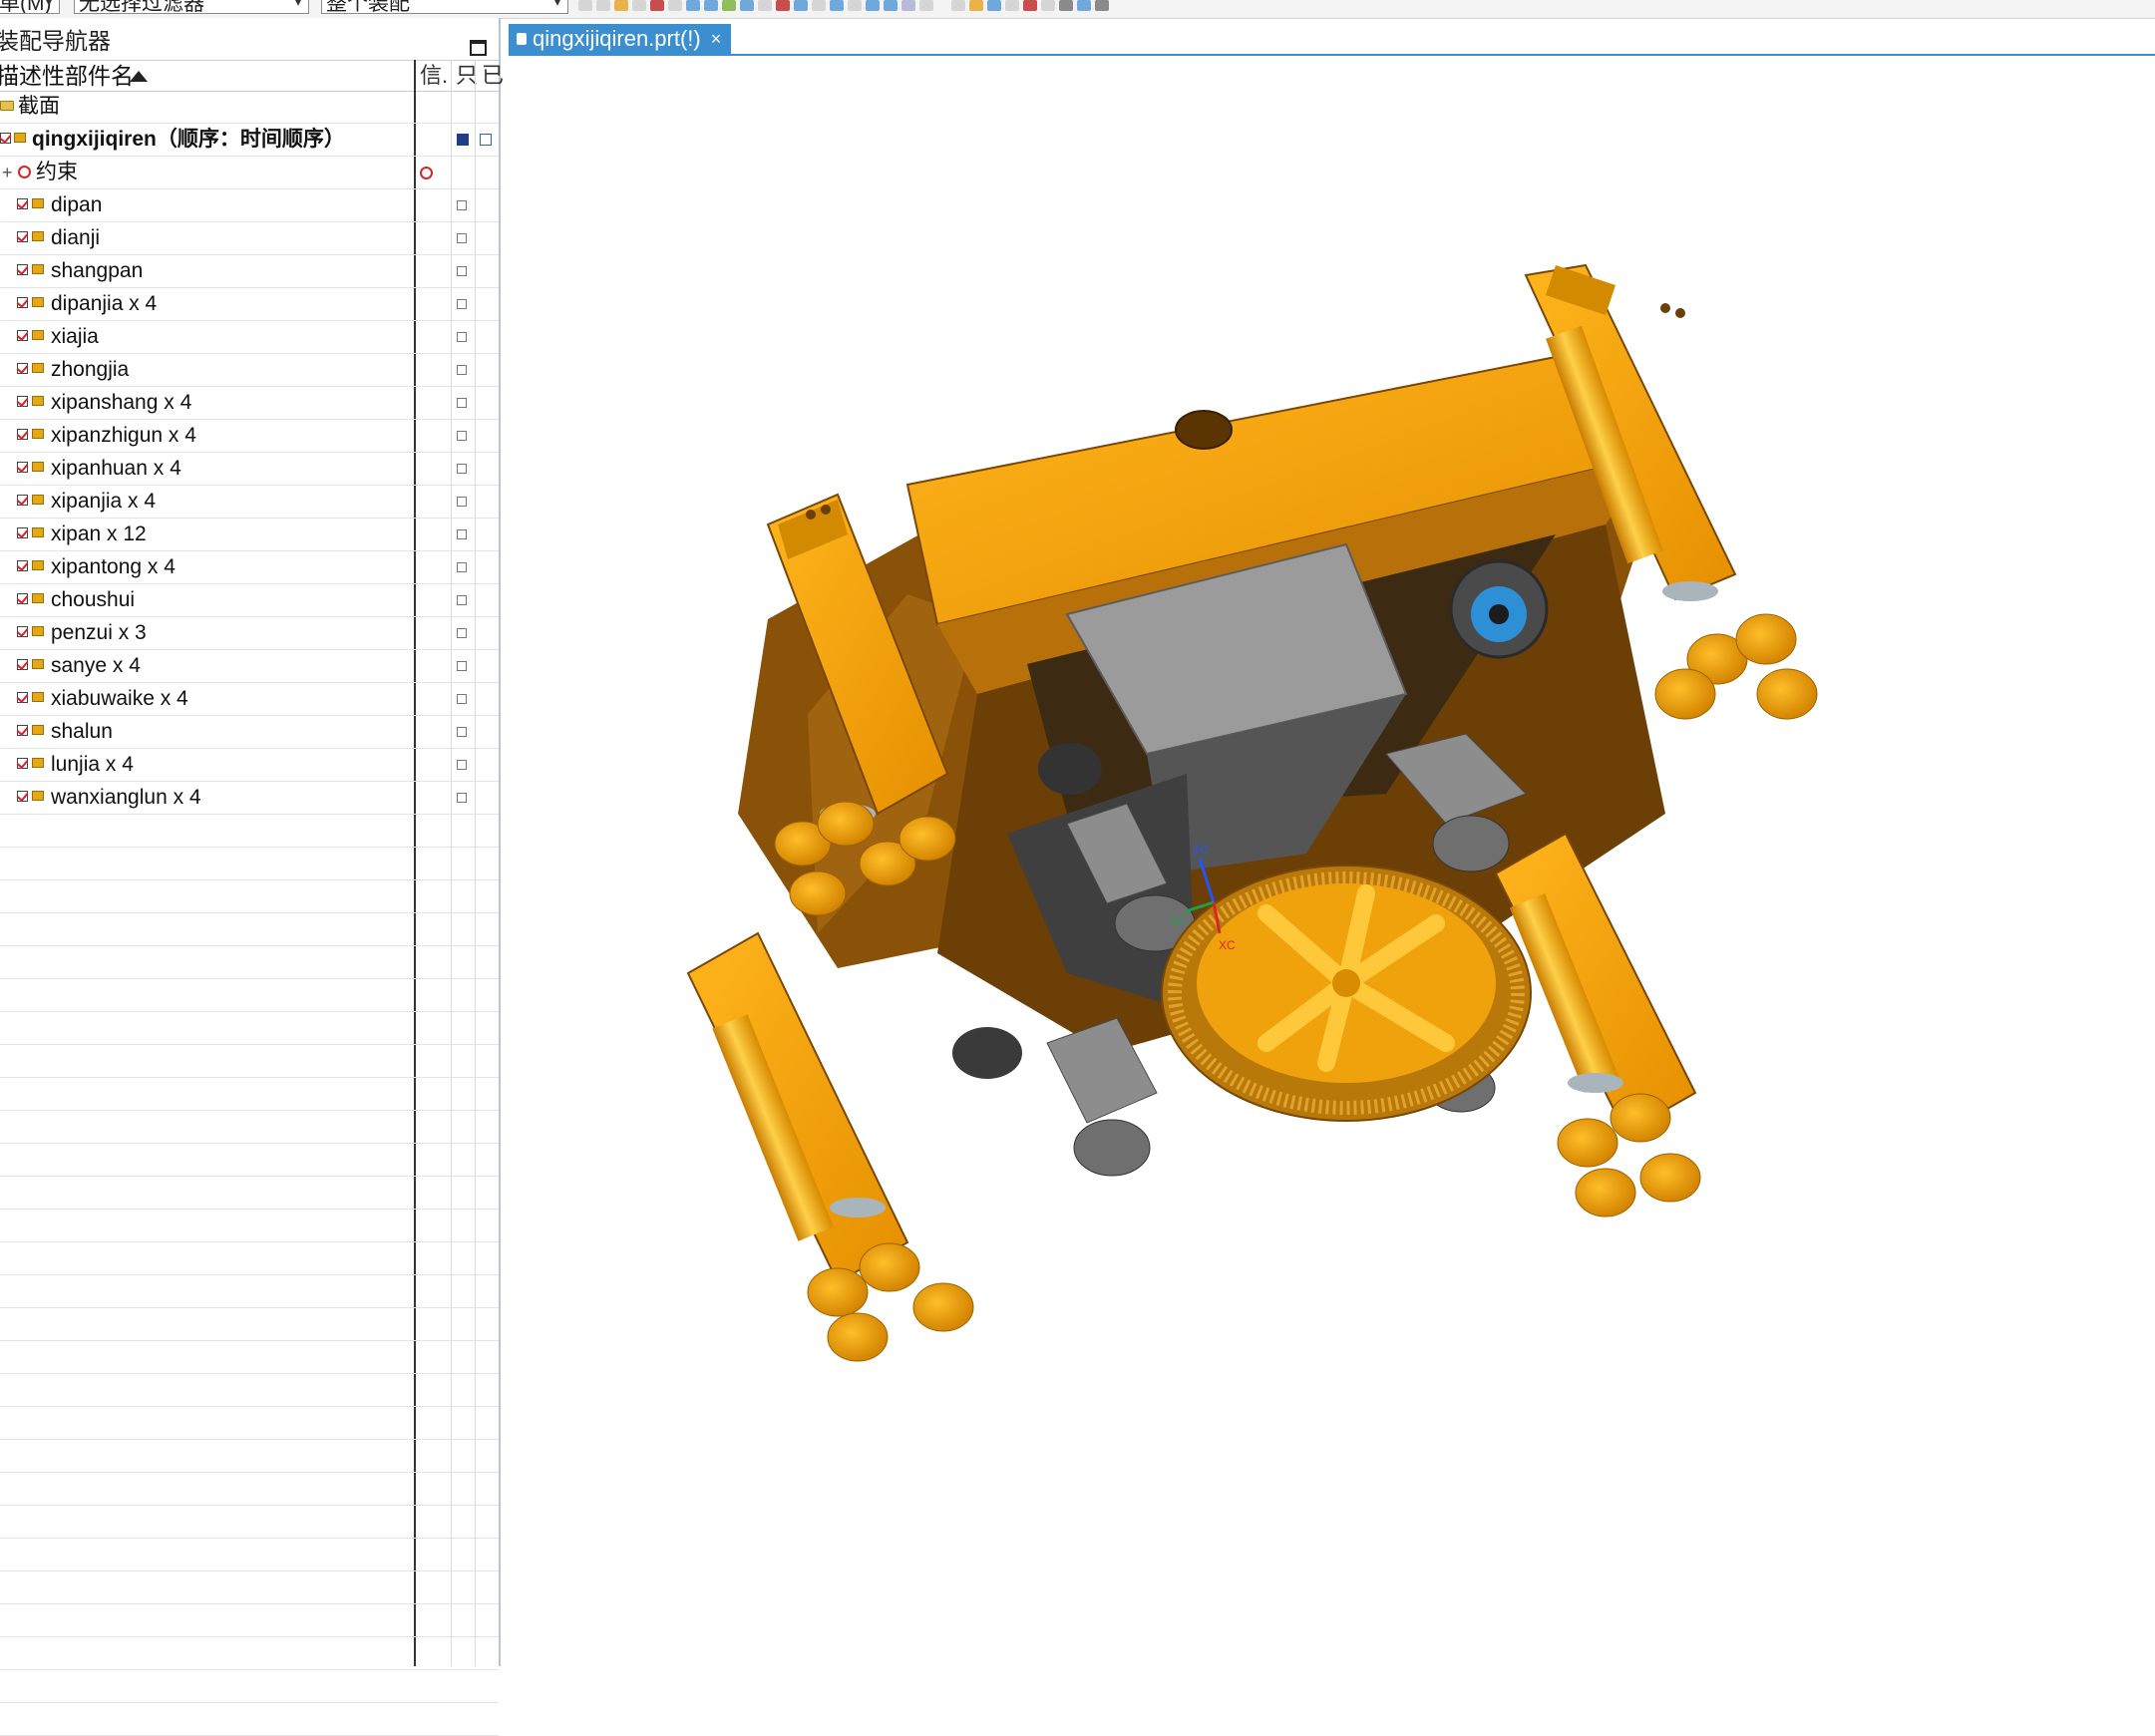 The height and width of the screenshot is (1736, 2155). Describe the element at coordinates (249, 535) in the screenshot. I see `tree-row-part: xipan x 12` at that location.